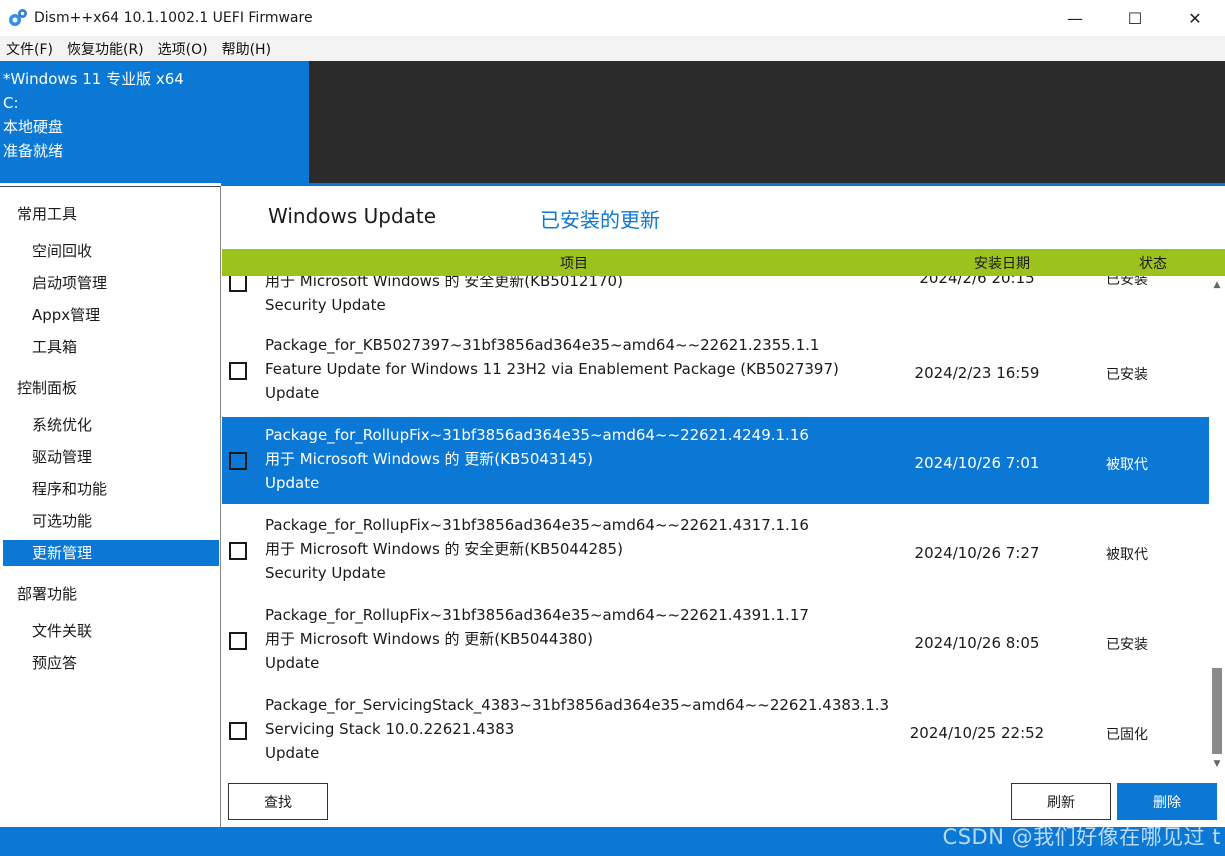 Image resolution: width=1225 pixels, height=856 pixels. I want to click on row-date: 2024/10/26 7:01, so click(977, 463).